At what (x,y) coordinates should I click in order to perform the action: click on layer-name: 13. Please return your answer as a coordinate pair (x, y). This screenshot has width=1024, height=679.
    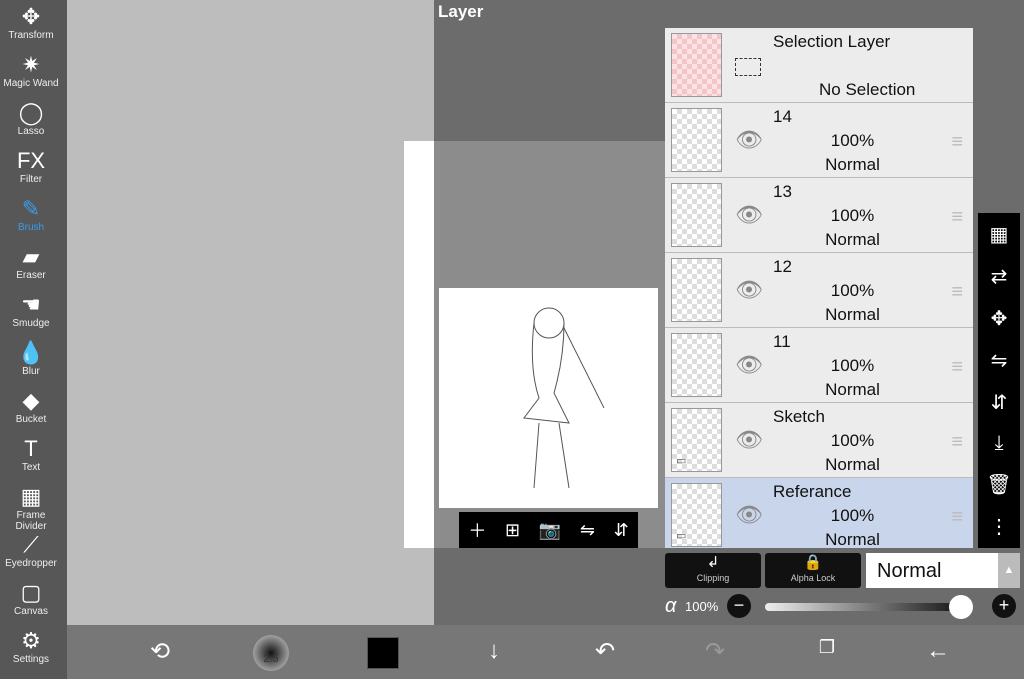
    Looking at the image, I should click on (782, 191).